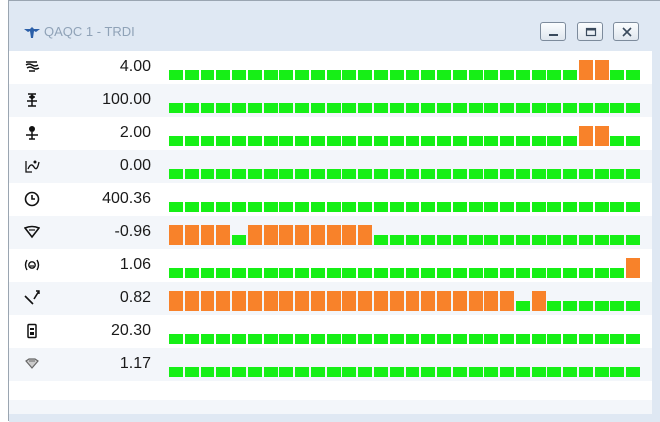 The image size is (660, 422). Describe the element at coordinates (32, 331) in the screenshot. I see `battery-icon` at that location.